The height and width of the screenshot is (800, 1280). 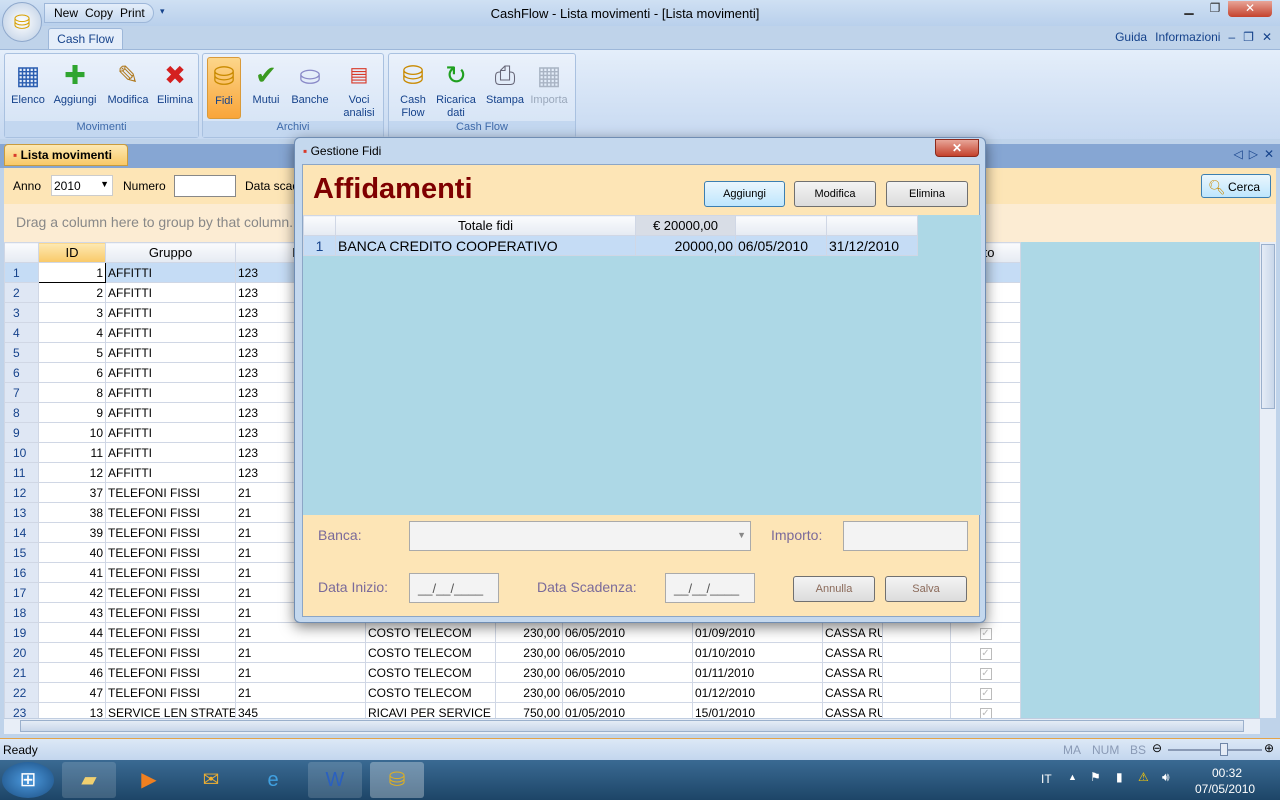 What do you see at coordinates (205, 186) in the screenshot?
I see `numero-input` at bounding box center [205, 186].